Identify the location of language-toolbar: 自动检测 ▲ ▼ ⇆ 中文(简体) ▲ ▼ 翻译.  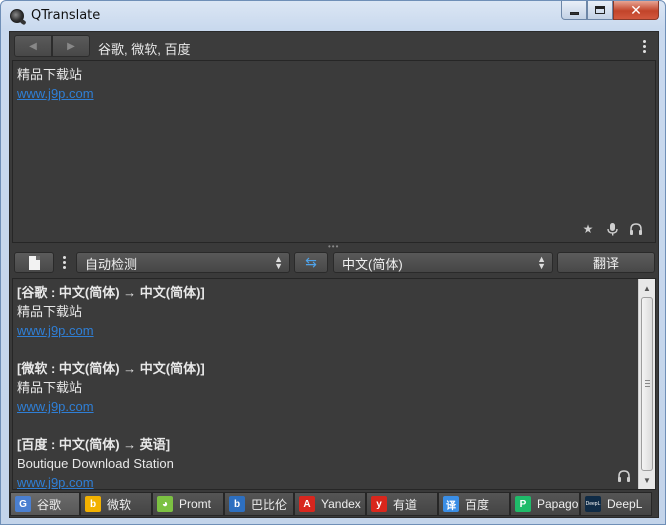
(334, 263).